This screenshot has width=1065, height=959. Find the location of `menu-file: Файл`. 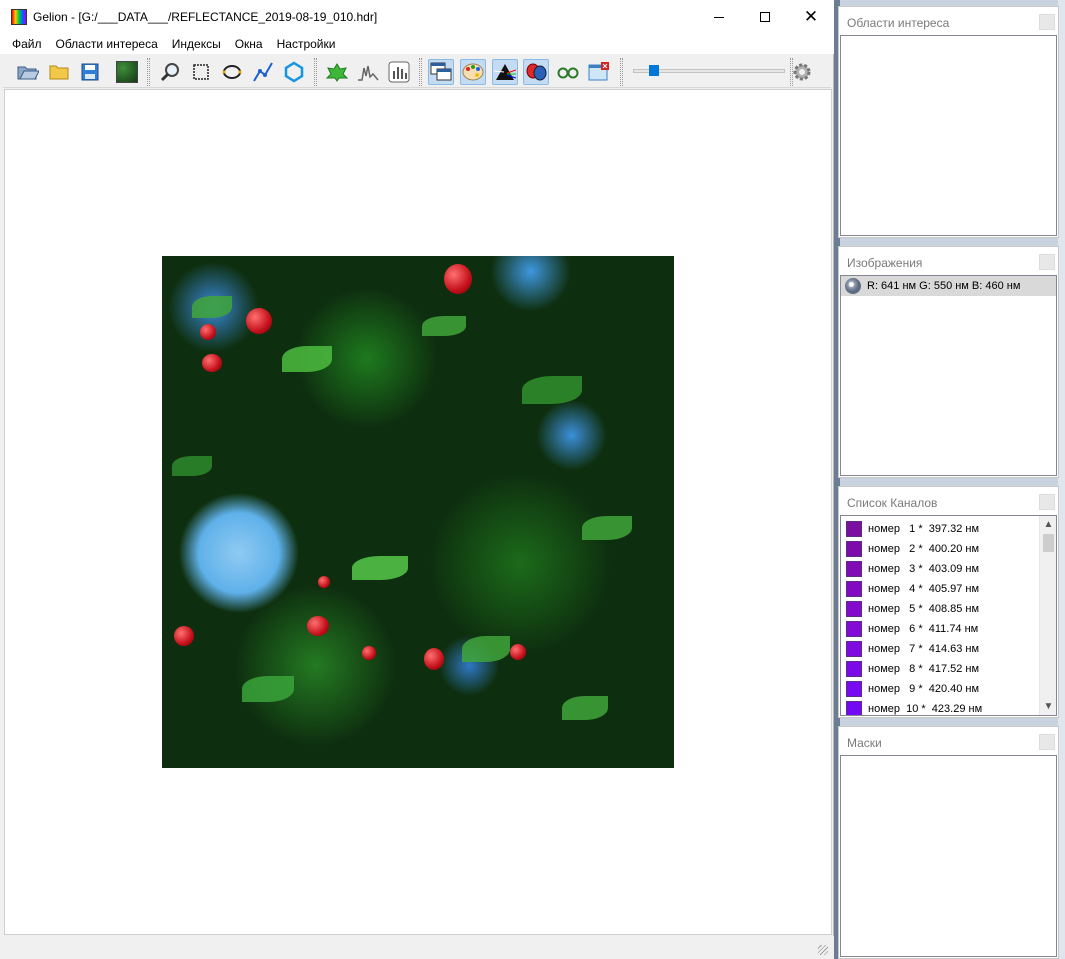

menu-file: Файл is located at coordinates (27, 44).